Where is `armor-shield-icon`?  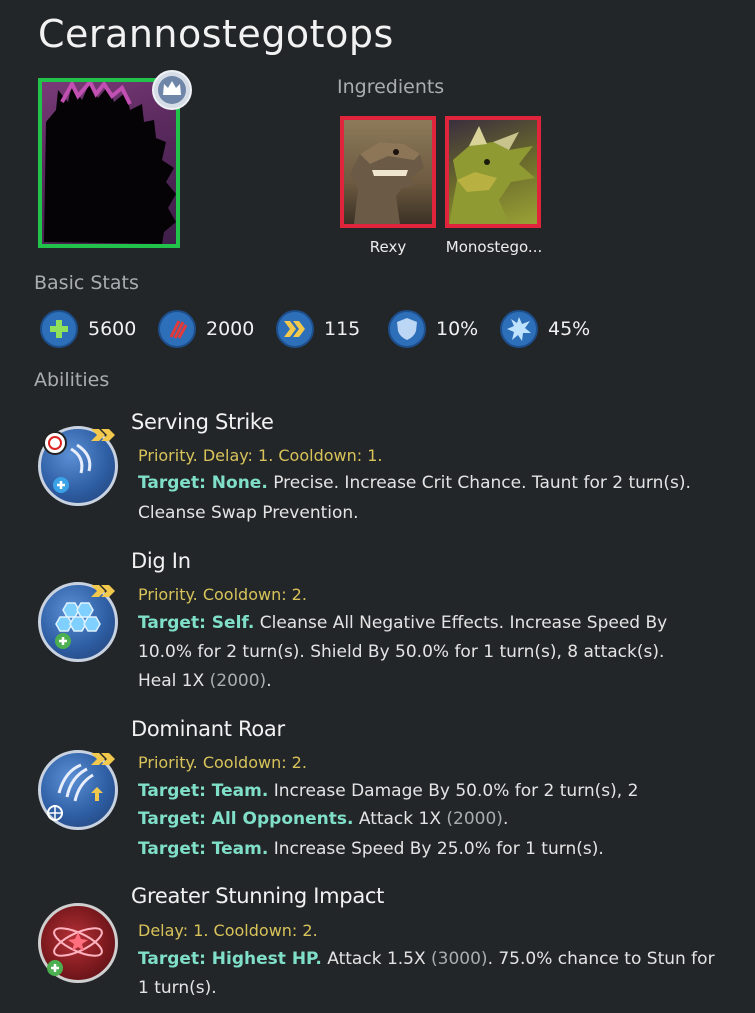
armor-shield-icon is located at coordinates (407, 329).